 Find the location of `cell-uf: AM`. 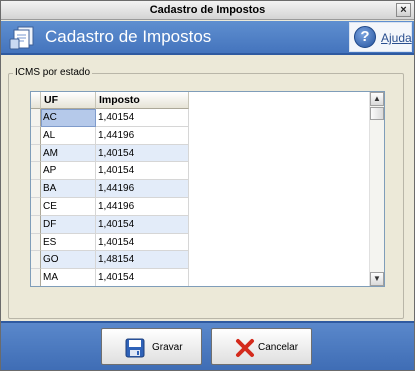

cell-uf: AM is located at coordinates (68, 153).